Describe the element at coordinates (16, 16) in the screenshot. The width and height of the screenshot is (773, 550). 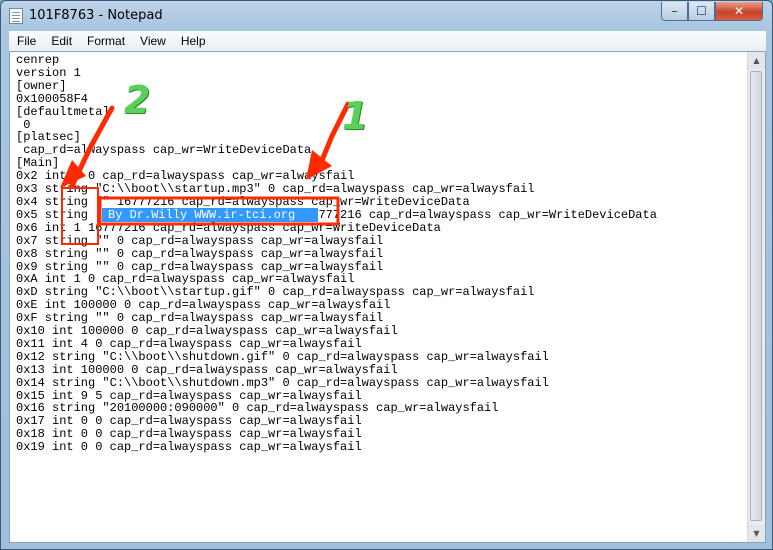
I see `notepad-app-icon` at that location.